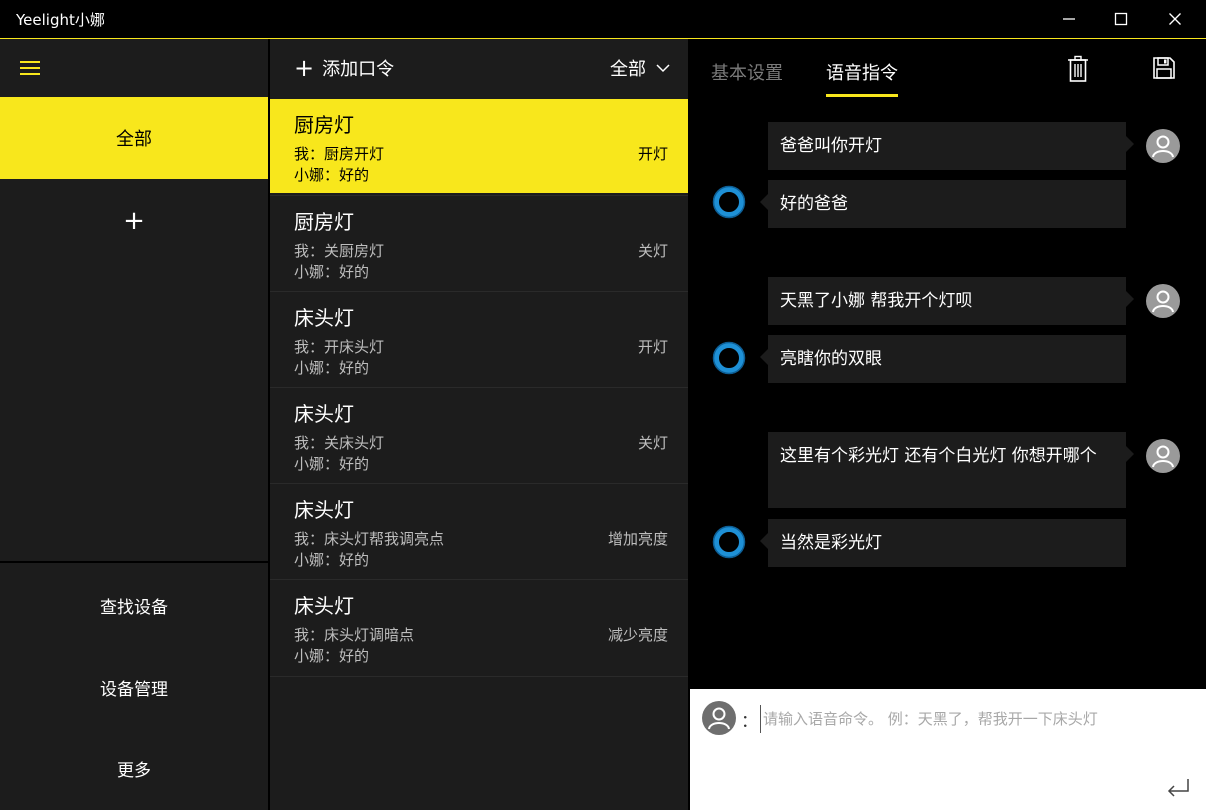 This screenshot has height=810, width=1206. Describe the element at coordinates (134, 562) in the screenshot. I see `sidebar-divider` at that location.